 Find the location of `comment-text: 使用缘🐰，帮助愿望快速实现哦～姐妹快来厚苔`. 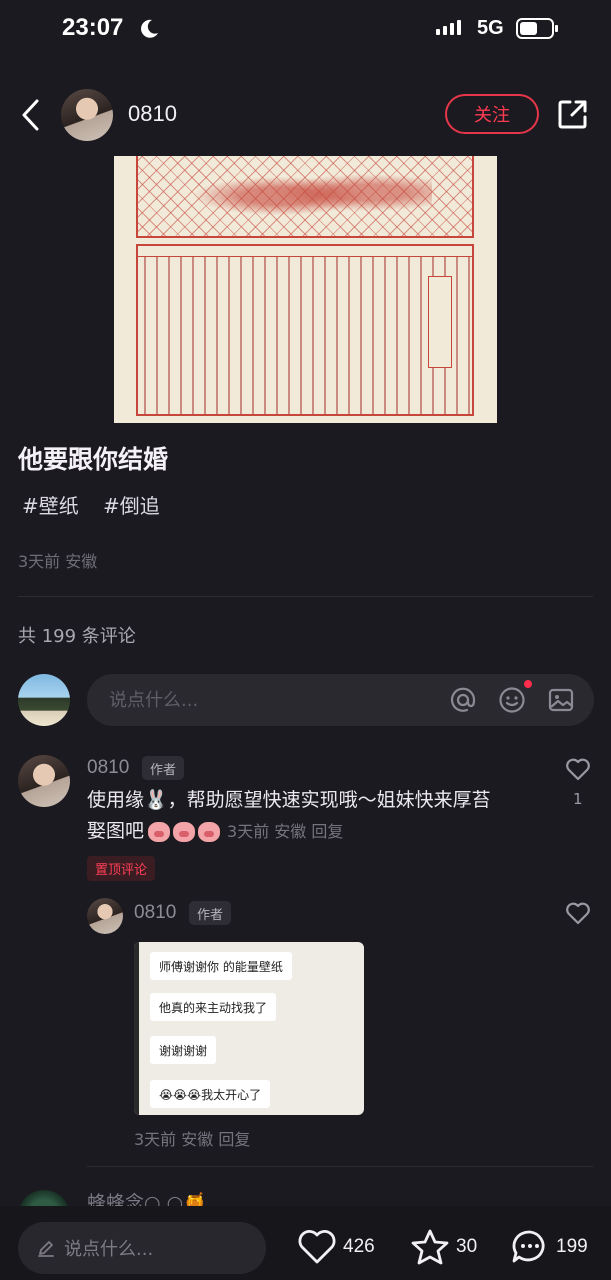

comment-text: 使用缘🐰，帮助愿望快速实现哦～姐妹快来厚苔 is located at coordinates (289, 800).